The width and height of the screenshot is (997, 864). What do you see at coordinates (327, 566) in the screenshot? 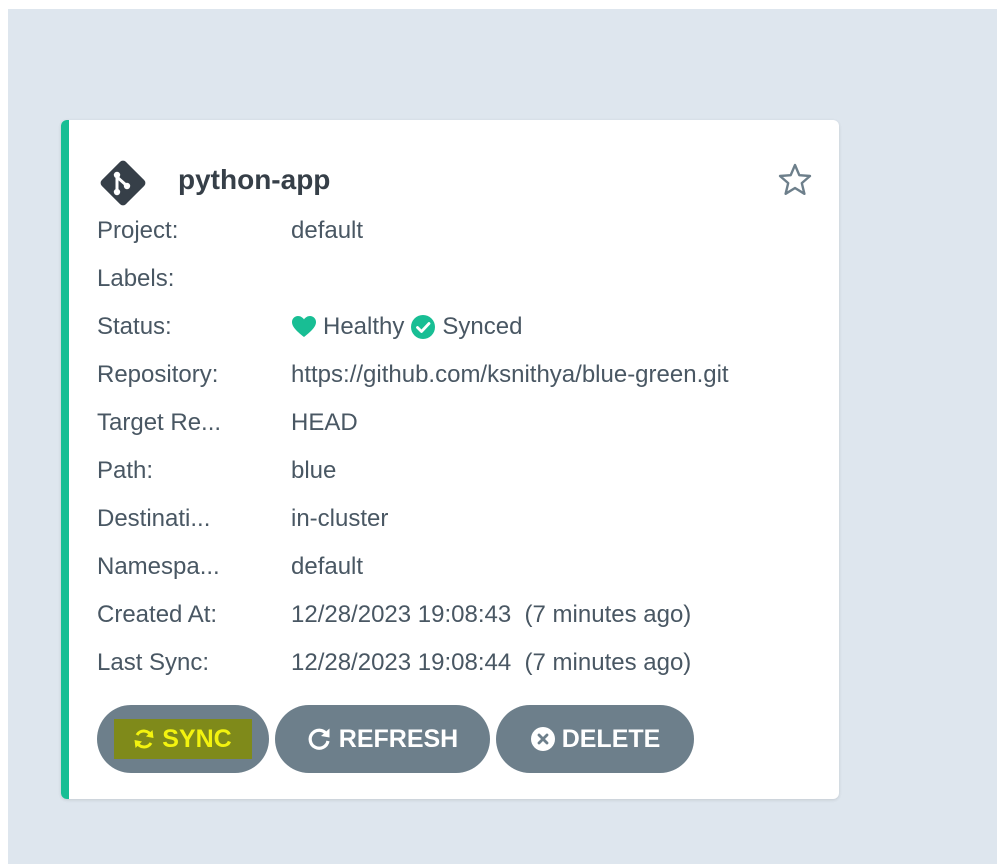
I see `namespace-value: default` at bounding box center [327, 566].